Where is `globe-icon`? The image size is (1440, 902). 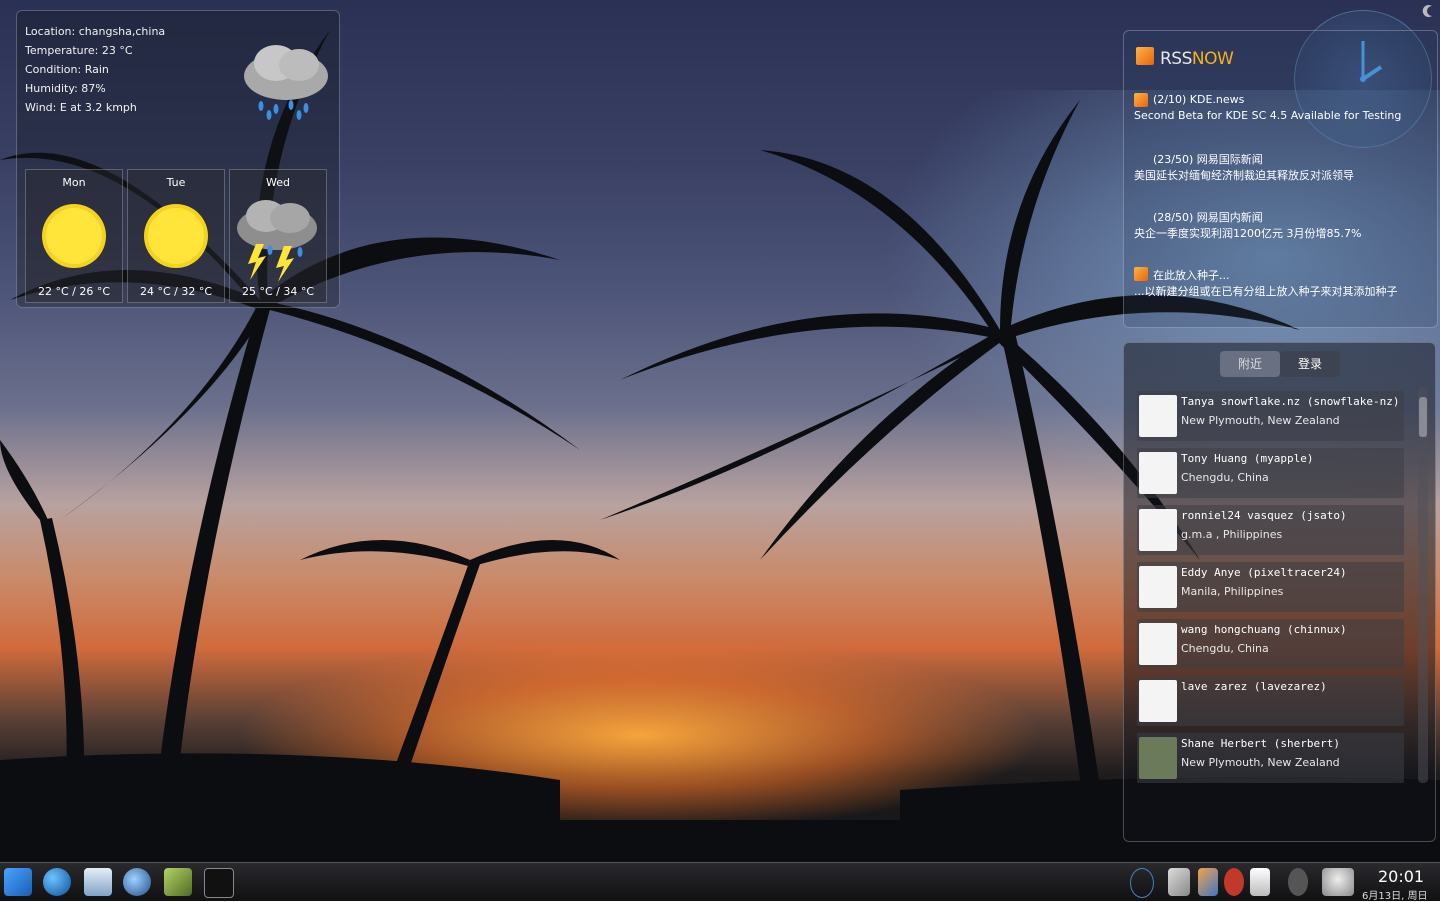 globe-icon is located at coordinates (57, 882).